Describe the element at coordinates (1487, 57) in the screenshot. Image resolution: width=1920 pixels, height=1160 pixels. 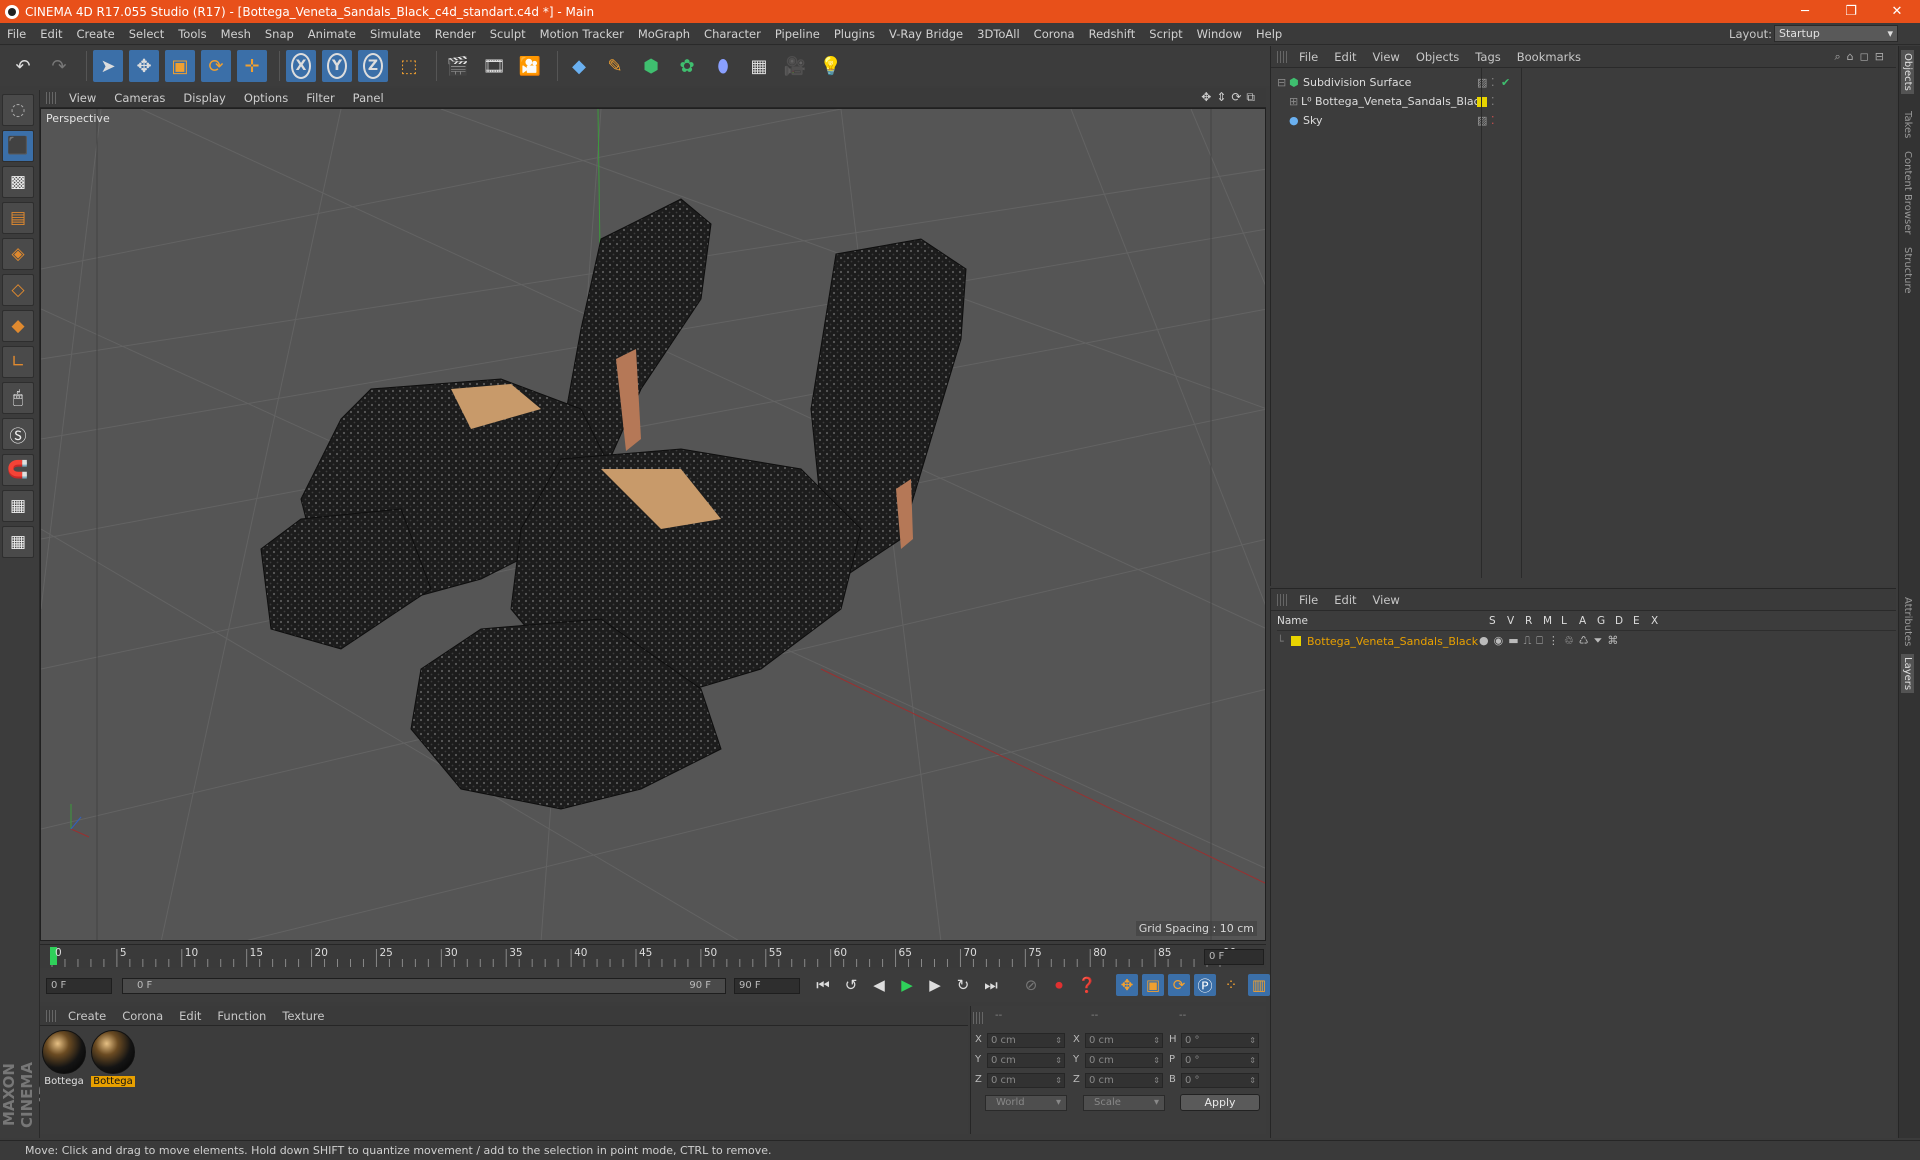
I see `object-menu-tags: Tags` at that location.